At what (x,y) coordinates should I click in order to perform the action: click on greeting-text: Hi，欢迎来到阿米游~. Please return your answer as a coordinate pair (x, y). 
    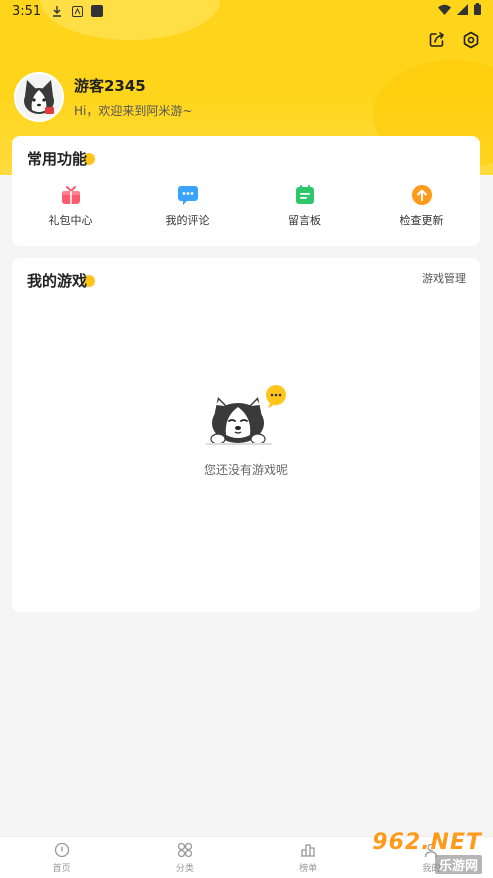
    Looking at the image, I should click on (133, 111).